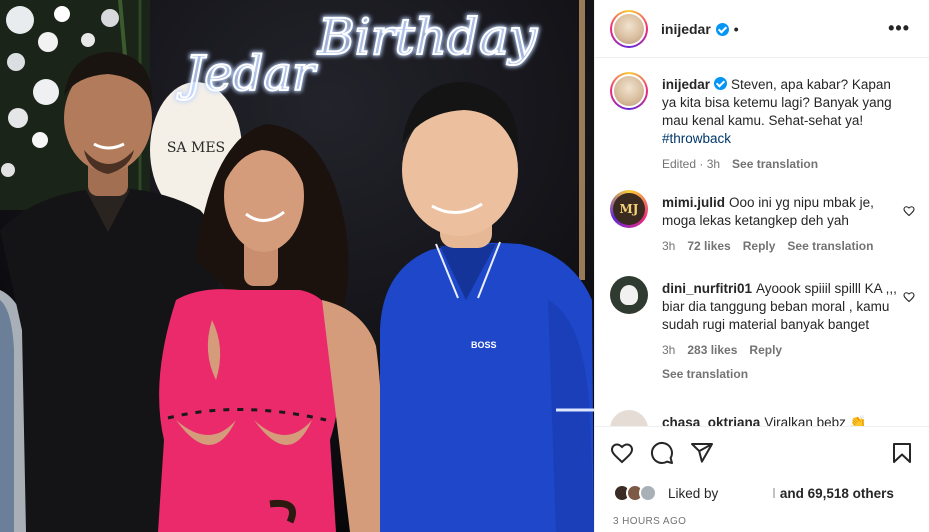  What do you see at coordinates (712, 350) in the screenshot?
I see `comment-likes: 283 likes` at bounding box center [712, 350].